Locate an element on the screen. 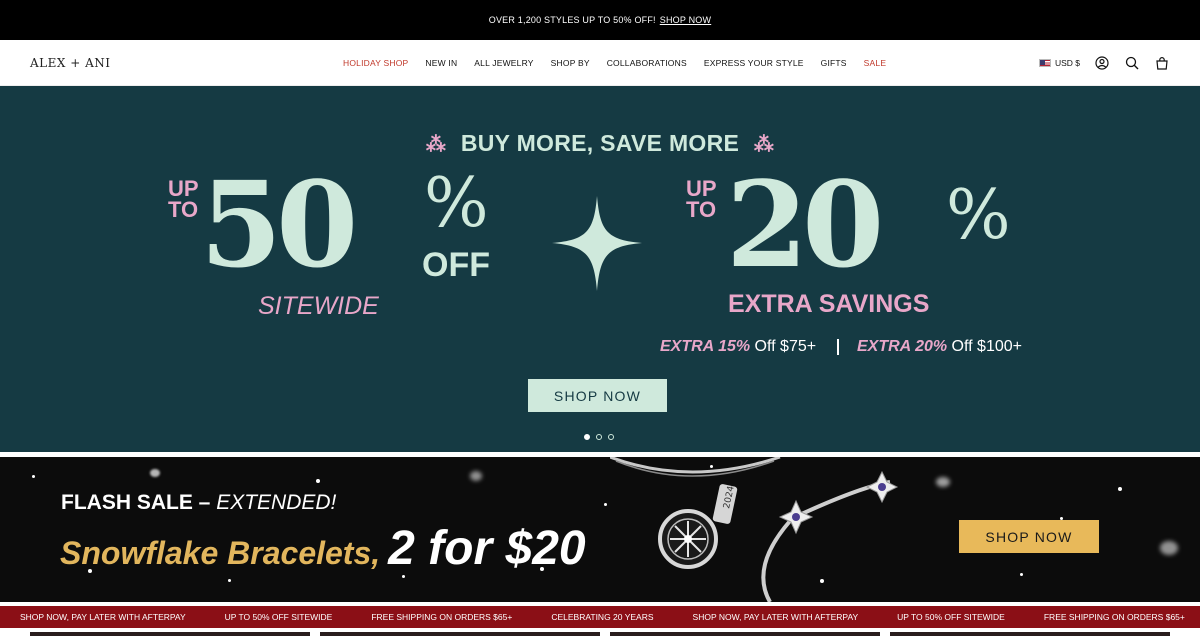  nav-holiday-shop: HOLIDAY SHOP is located at coordinates (375, 63).